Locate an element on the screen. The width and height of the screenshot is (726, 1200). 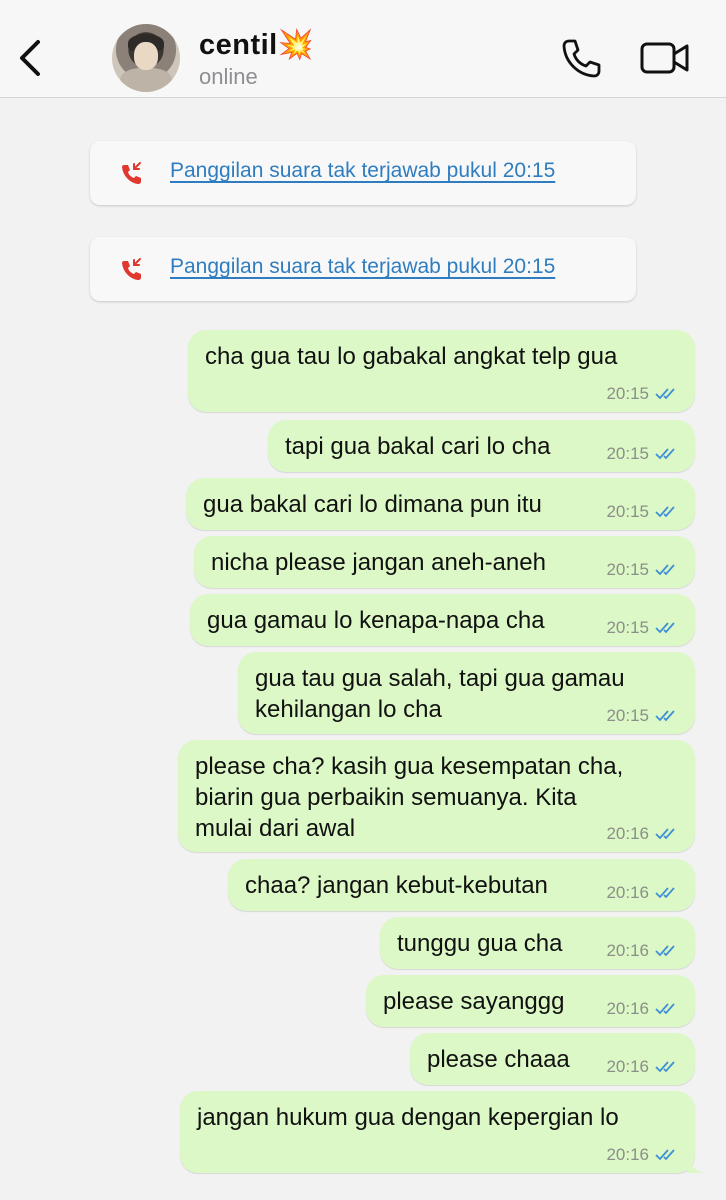
contact-status: online is located at coordinates (228, 76).